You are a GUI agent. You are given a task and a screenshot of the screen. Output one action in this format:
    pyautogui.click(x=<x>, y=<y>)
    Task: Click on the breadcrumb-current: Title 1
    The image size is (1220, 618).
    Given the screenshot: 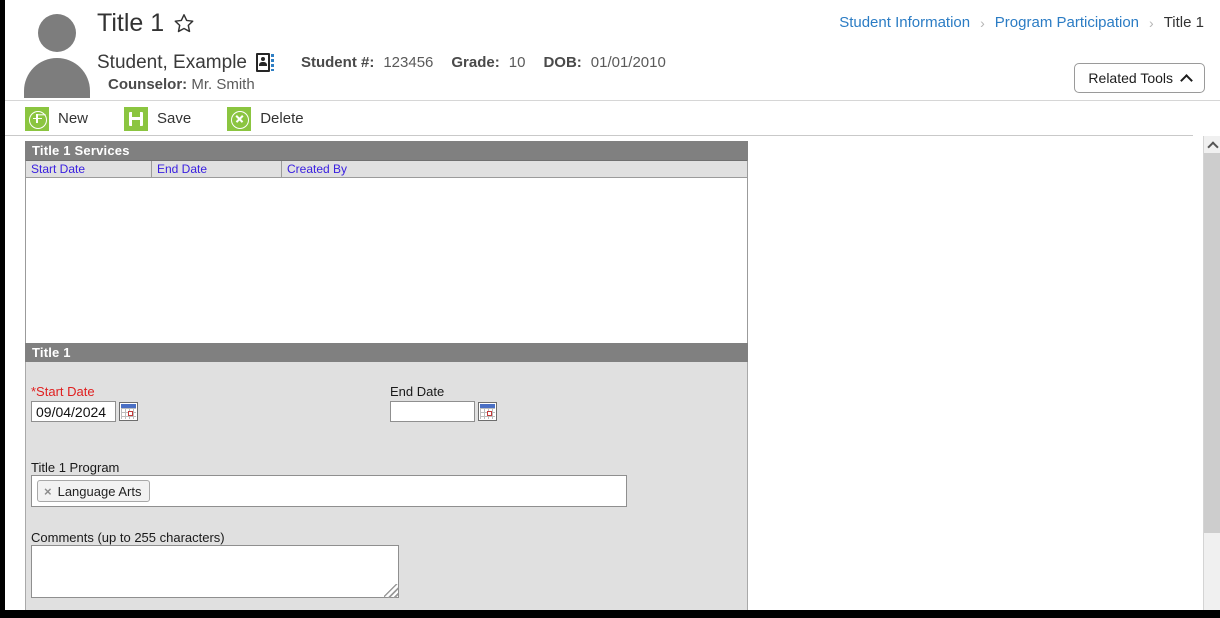 What is the action you would take?
    pyautogui.click(x=1183, y=22)
    